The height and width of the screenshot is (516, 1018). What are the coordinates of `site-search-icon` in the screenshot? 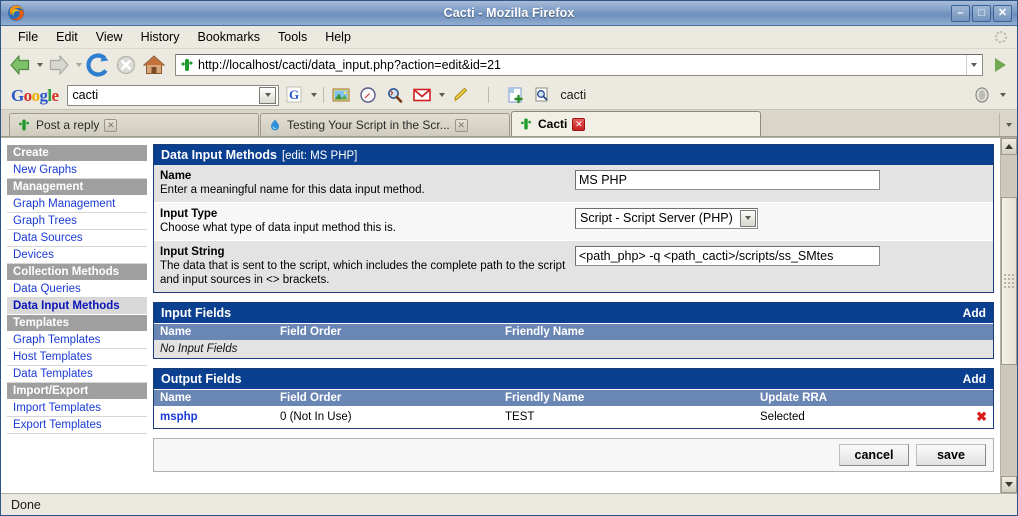 It's located at (395, 95).